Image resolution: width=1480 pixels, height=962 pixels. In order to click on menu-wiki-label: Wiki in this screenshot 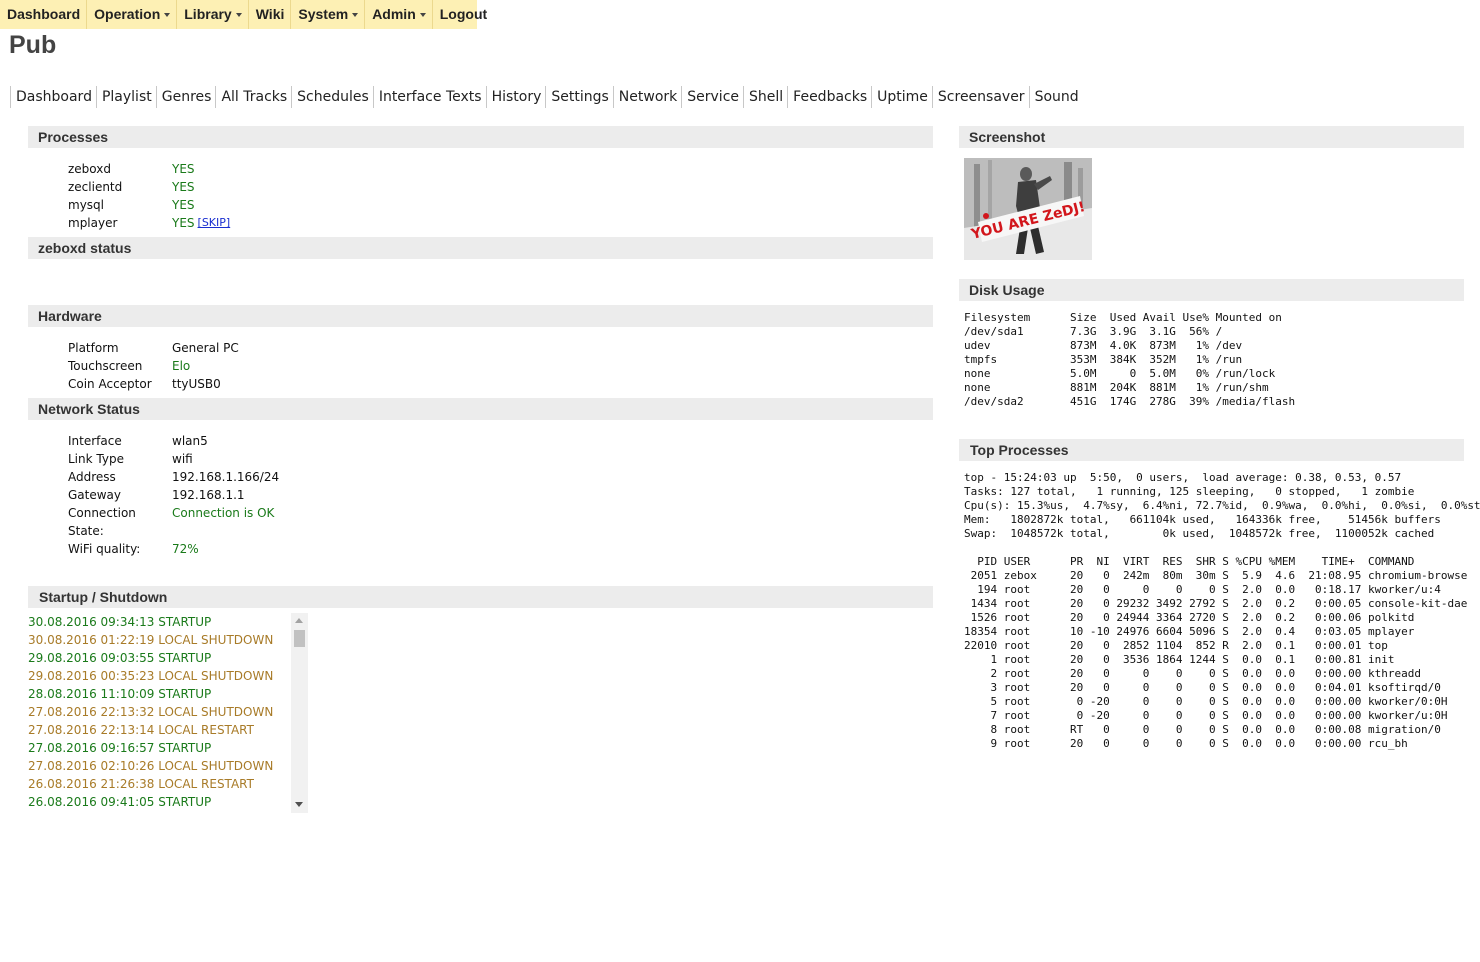, I will do `click(270, 14)`.